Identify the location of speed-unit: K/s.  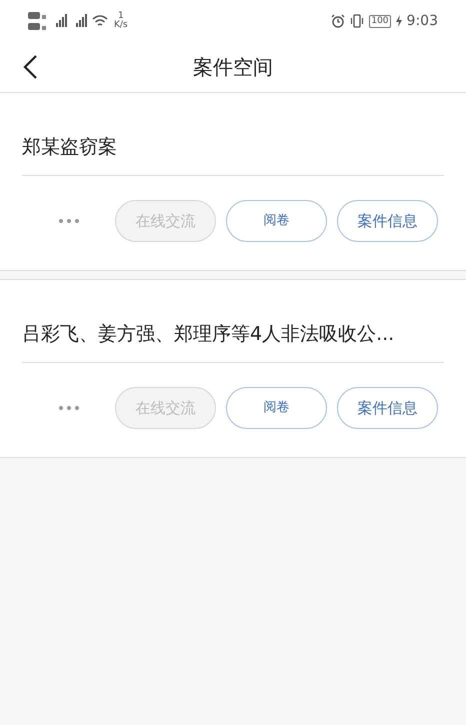
(121, 25).